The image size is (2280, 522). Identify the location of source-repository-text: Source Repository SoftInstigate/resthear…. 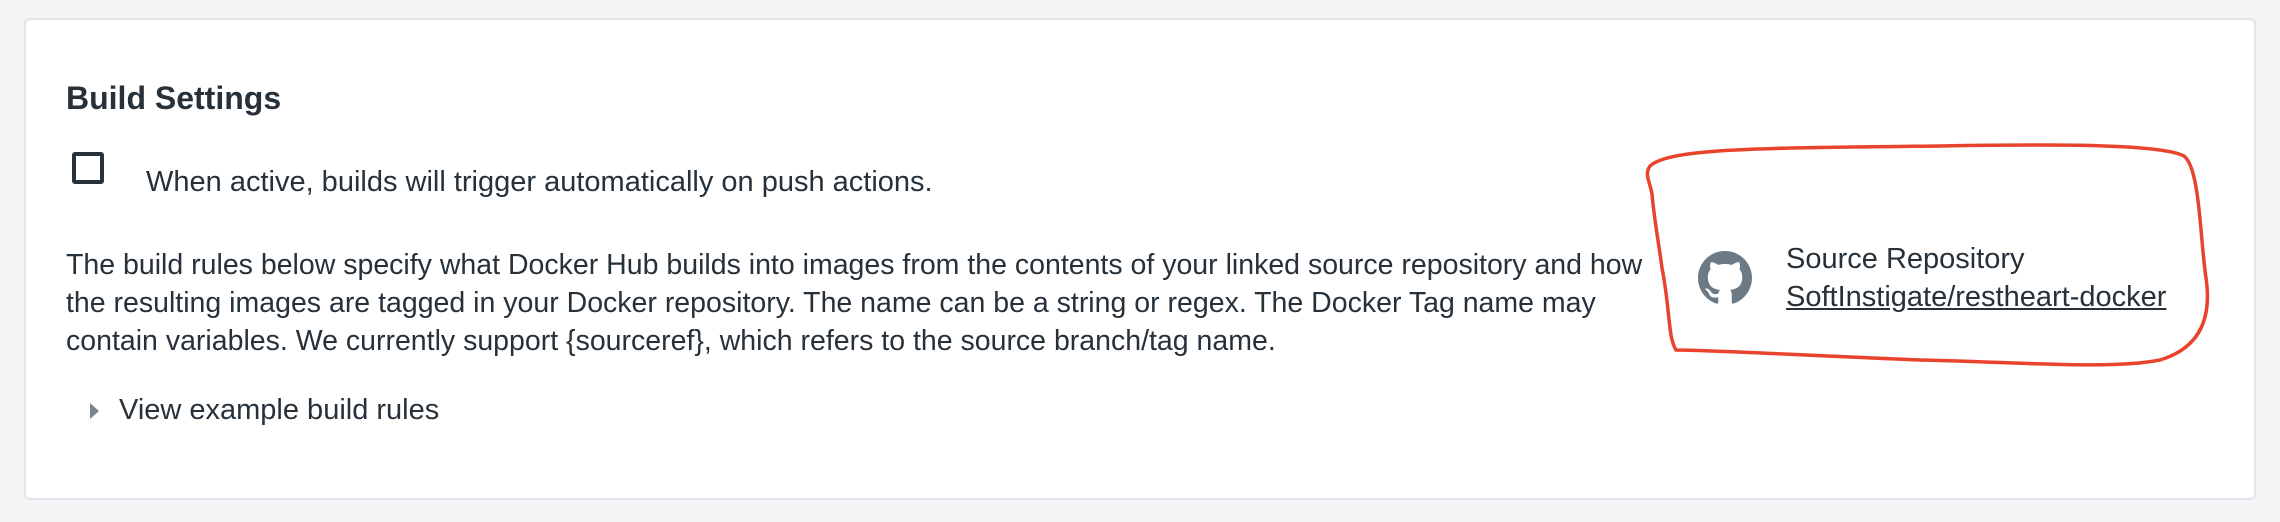
(1976, 278).